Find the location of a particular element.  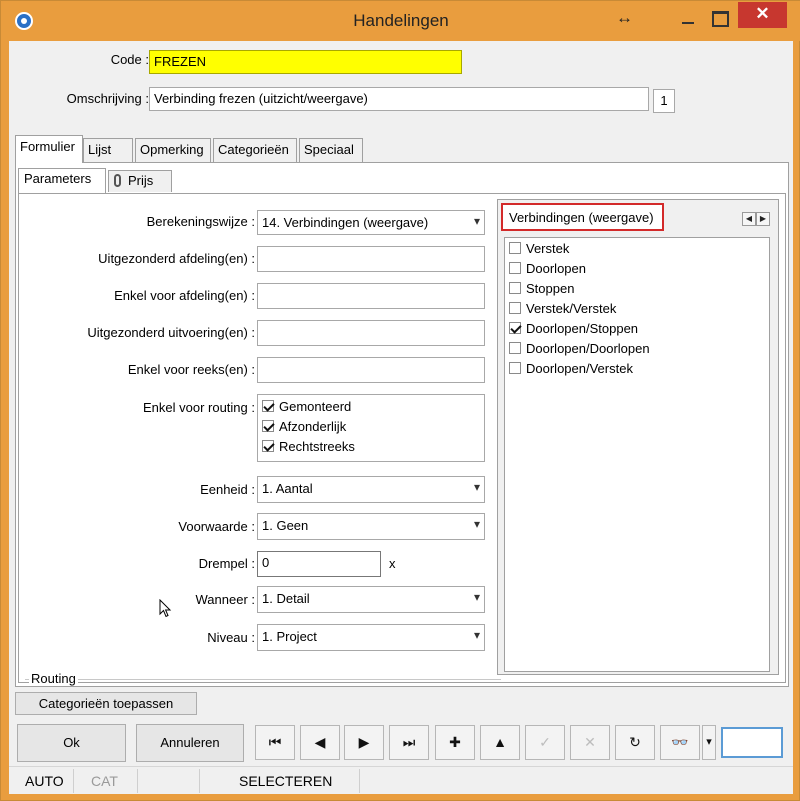

verbinding-item-doorlopen: Doorlopen is located at coordinates (547, 270).